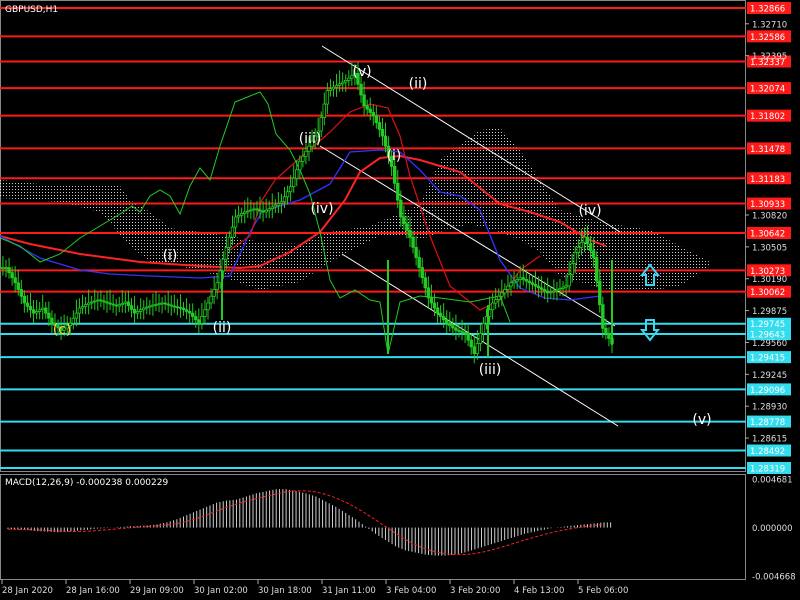  What do you see at coordinates (394, 156) in the screenshot?
I see `wave-label: (i)` at bounding box center [394, 156].